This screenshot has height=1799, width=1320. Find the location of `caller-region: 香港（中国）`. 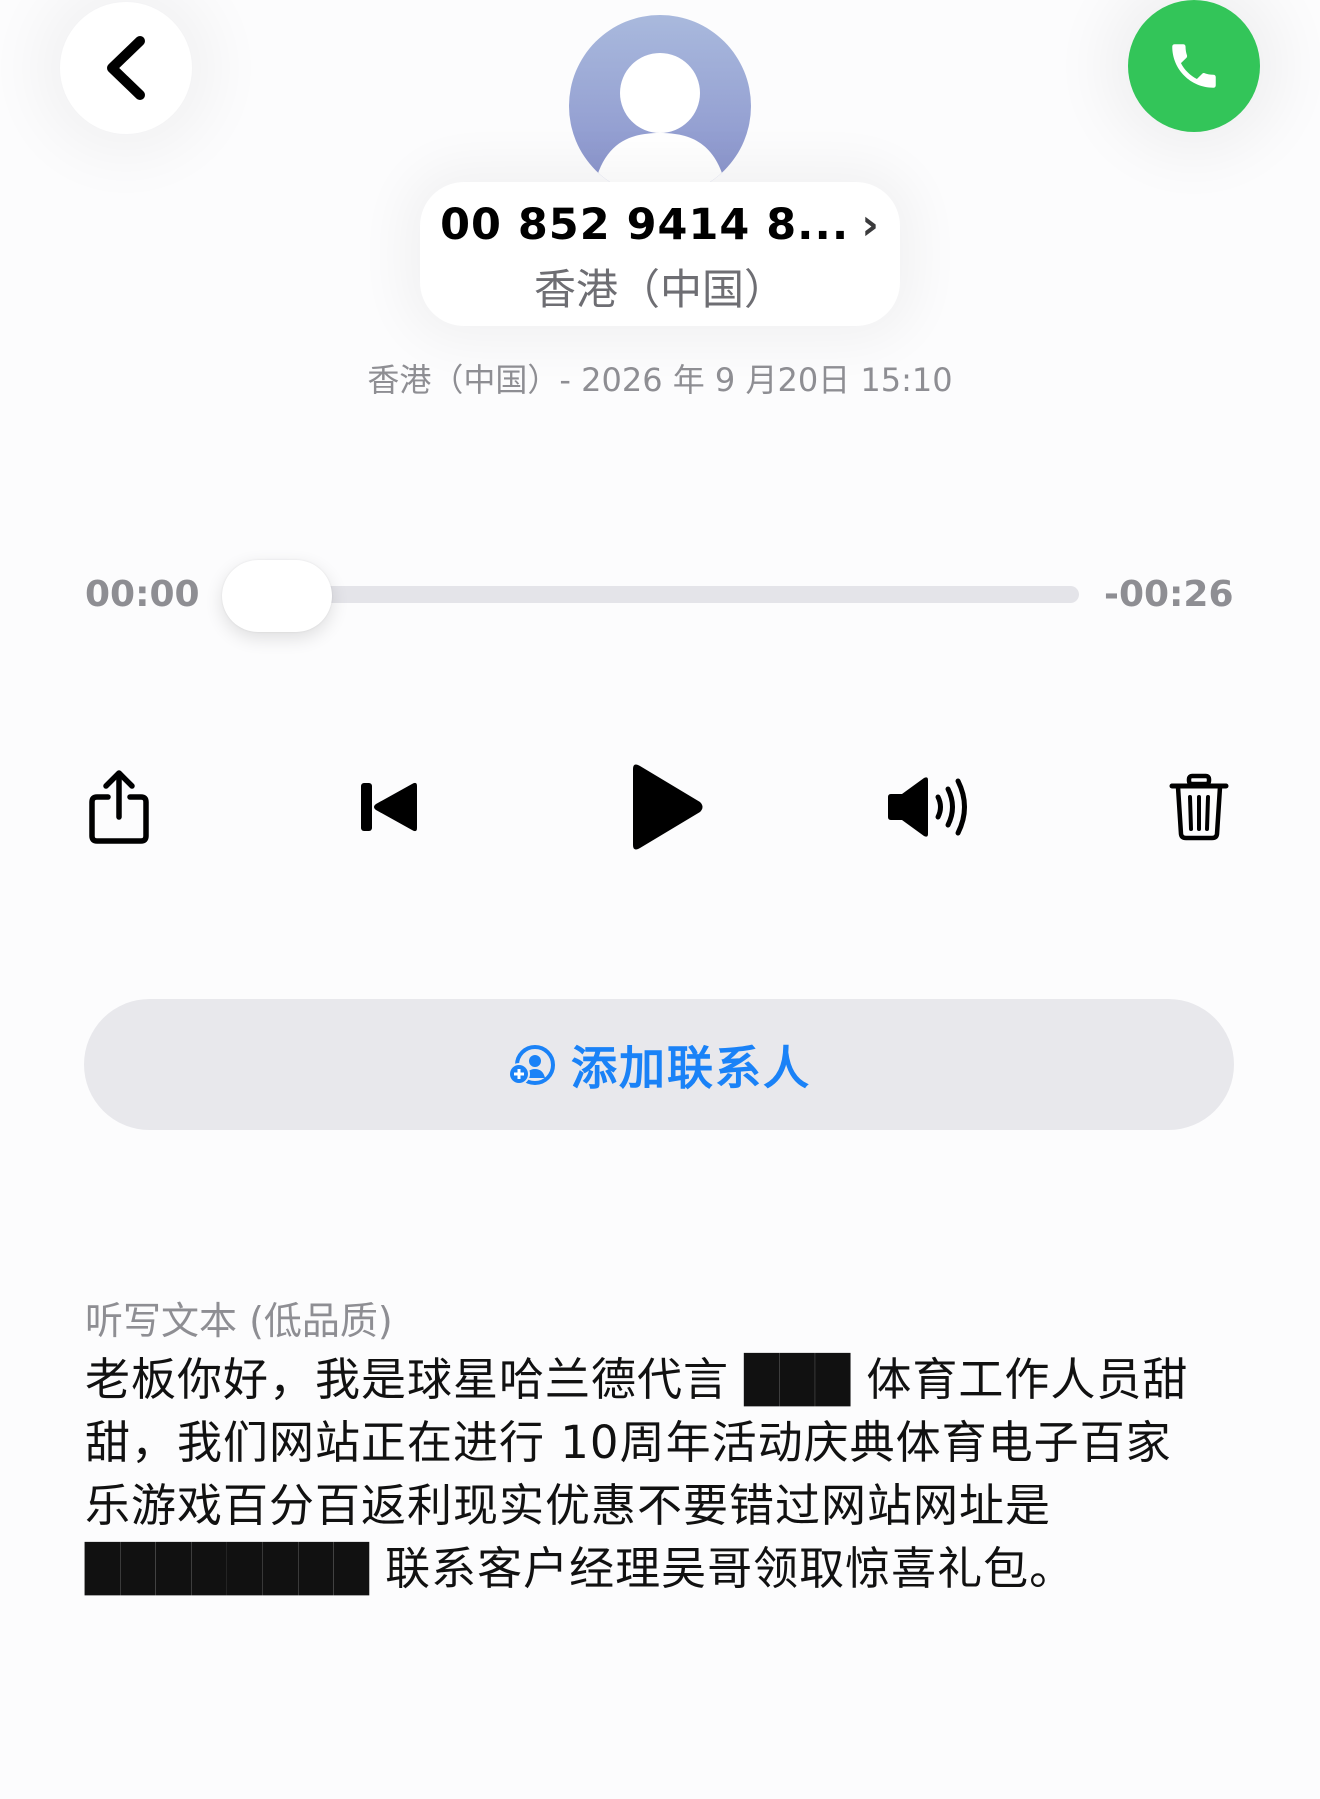

caller-region: 香港（中国） is located at coordinates (659, 289).